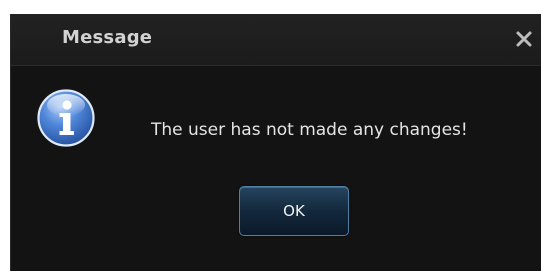 The width and height of the screenshot is (541, 271). I want to click on close-button, so click(524, 39).